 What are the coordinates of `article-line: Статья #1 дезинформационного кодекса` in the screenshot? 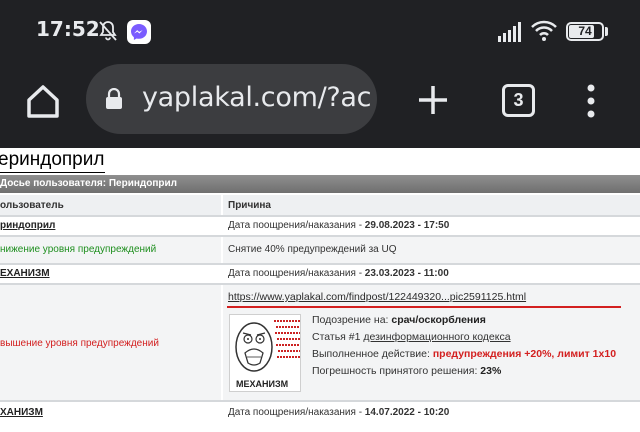 It's located at (411, 337).